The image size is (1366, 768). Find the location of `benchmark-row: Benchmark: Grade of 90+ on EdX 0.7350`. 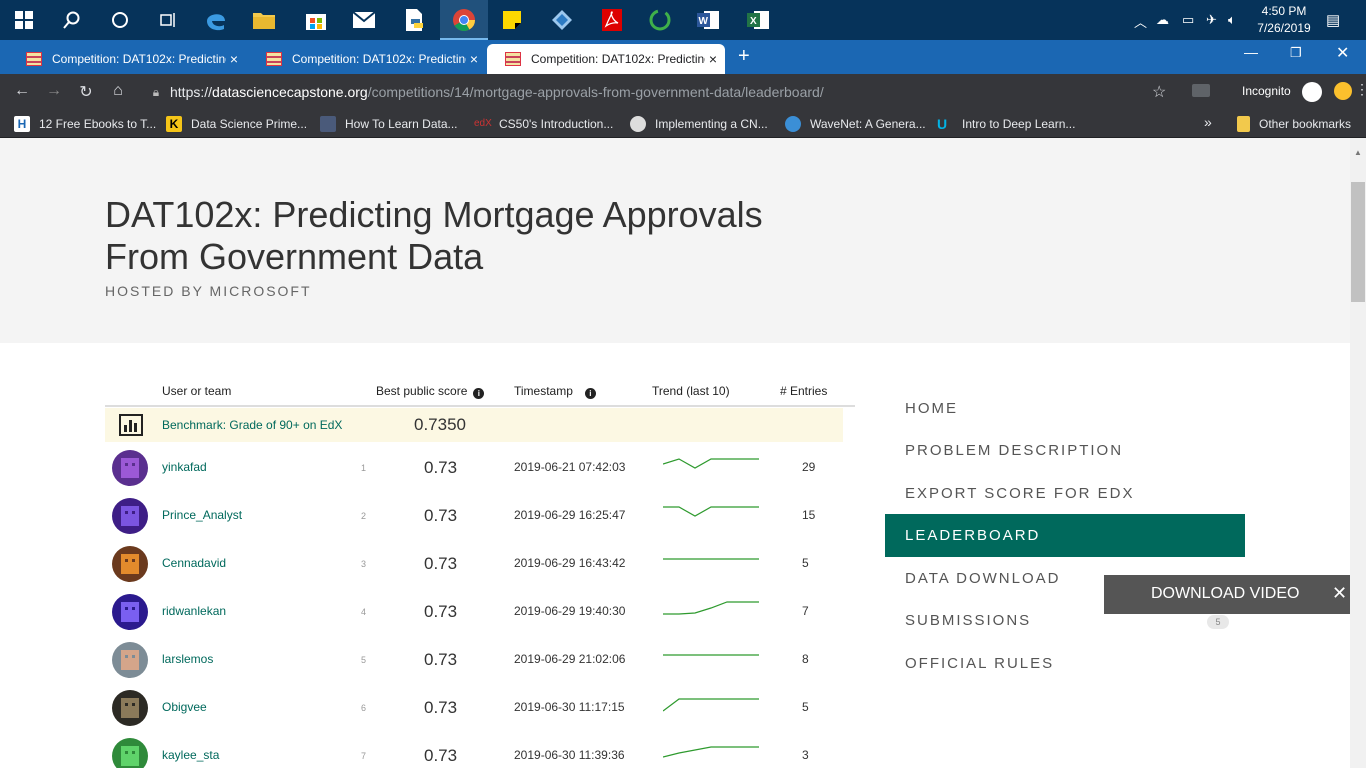

benchmark-row: Benchmark: Grade of 90+ on EdX 0.7350 is located at coordinates (474, 425).